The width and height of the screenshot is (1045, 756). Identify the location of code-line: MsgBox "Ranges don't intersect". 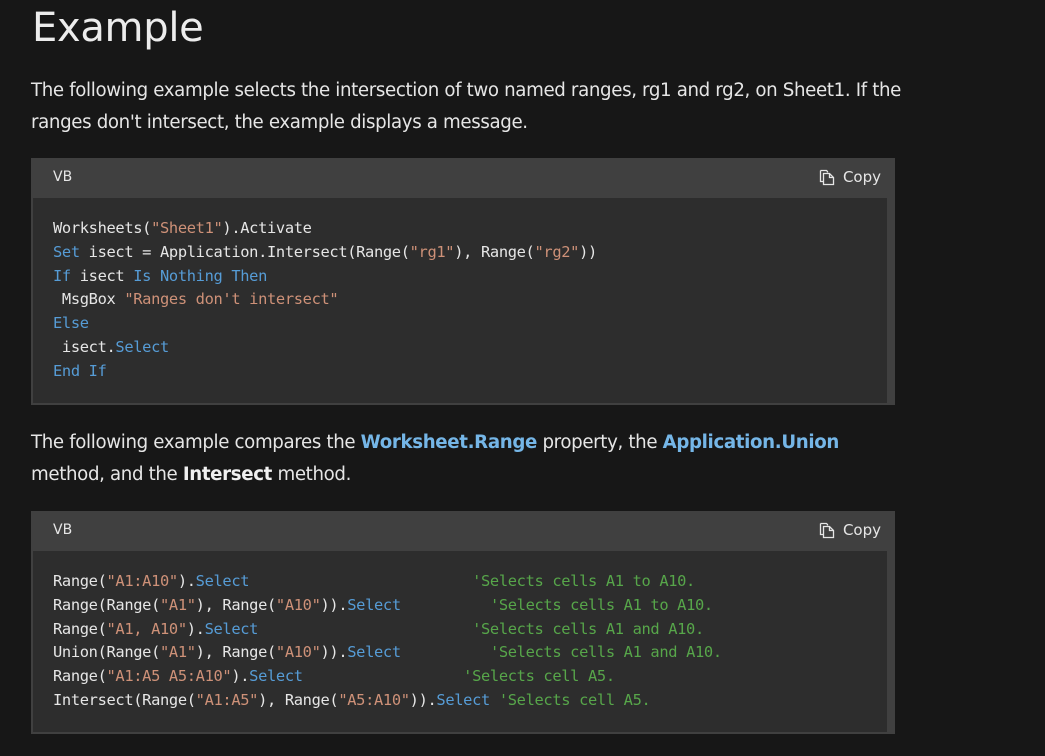
(196, 299).